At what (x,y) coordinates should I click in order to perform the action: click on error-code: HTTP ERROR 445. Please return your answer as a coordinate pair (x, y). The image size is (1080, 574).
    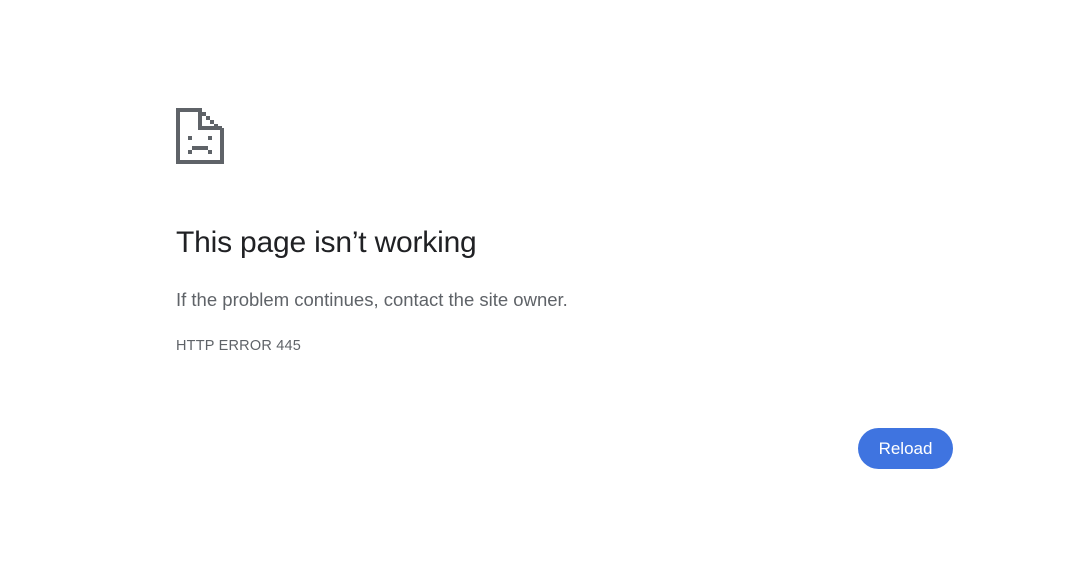
    Looking at the image, I should click on (239, 346).